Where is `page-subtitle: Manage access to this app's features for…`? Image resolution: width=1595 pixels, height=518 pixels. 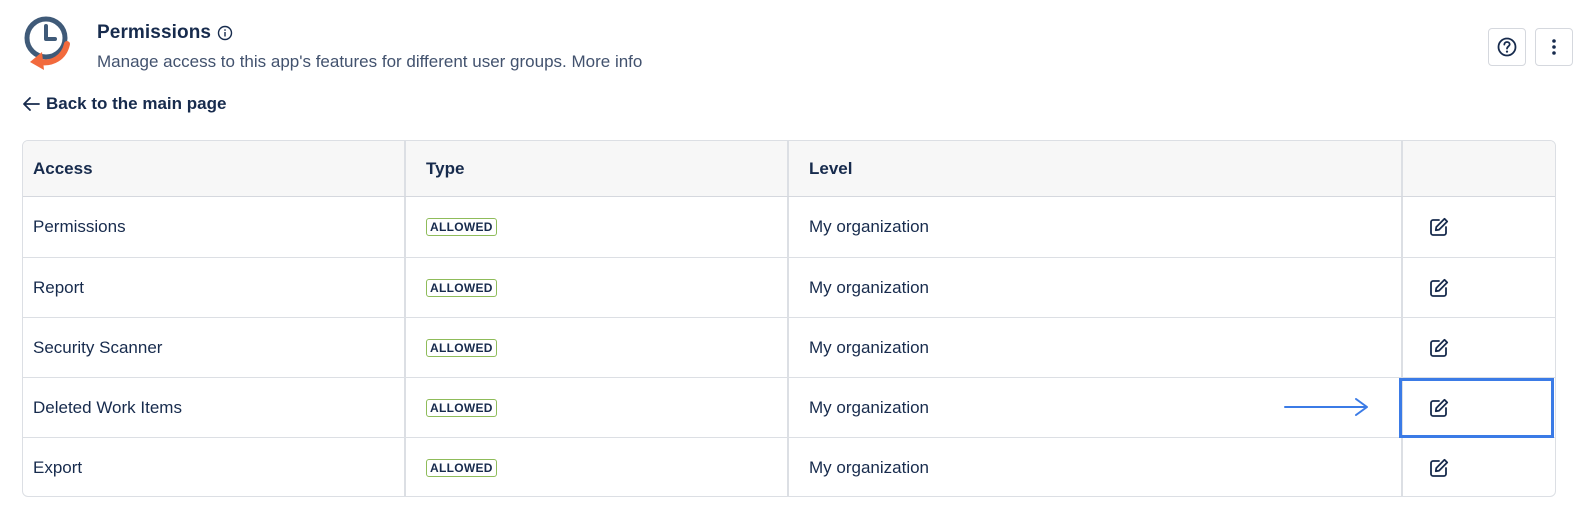 page-subtitle: Manage access to this app's features for… is located at coordinates (369, 62).